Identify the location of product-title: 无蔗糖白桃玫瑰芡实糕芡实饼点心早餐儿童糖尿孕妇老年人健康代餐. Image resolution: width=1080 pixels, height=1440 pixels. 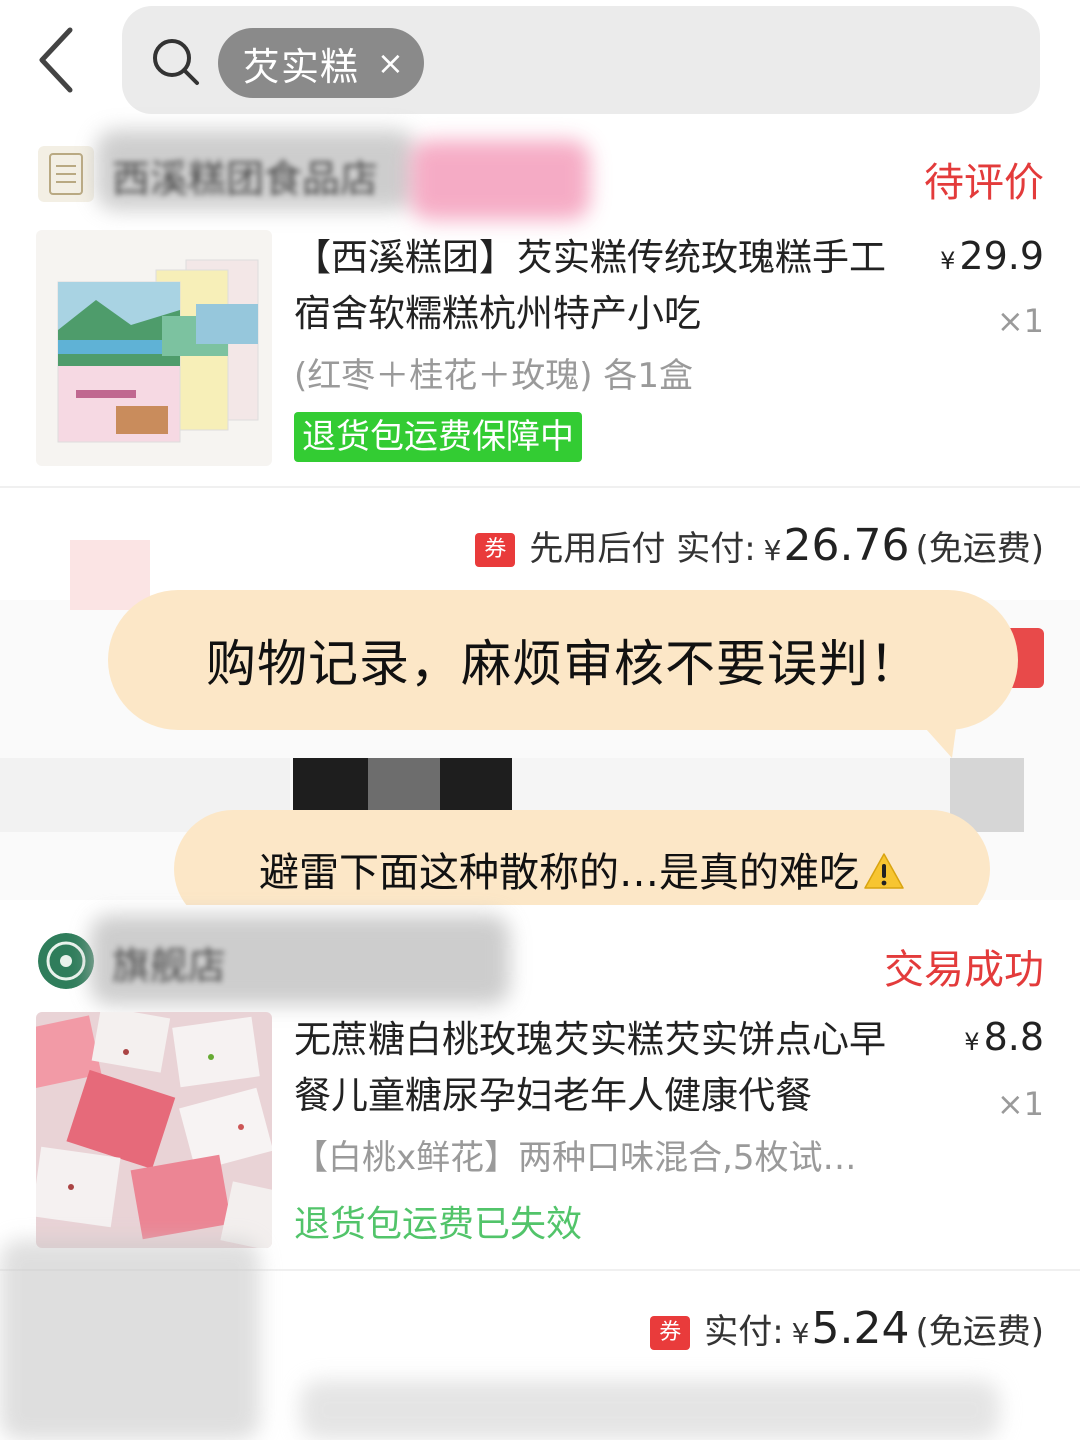
(594, 1068).